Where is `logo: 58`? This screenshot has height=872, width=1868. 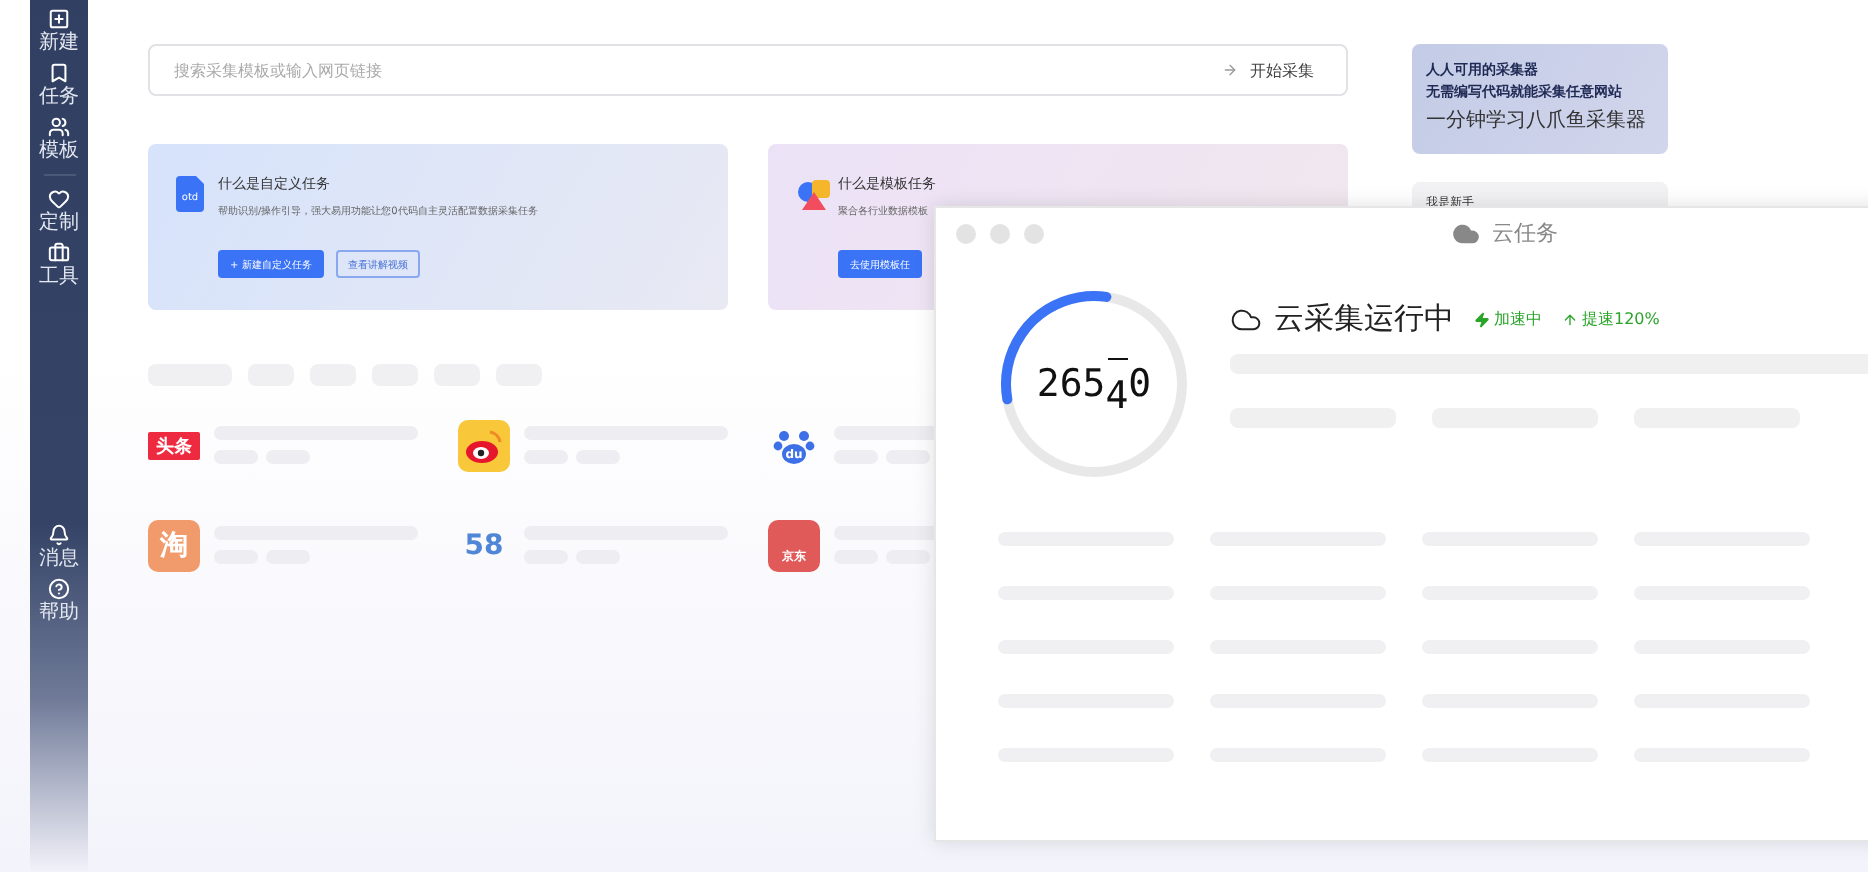 logo: 58 is located at coordinates (484, 547).